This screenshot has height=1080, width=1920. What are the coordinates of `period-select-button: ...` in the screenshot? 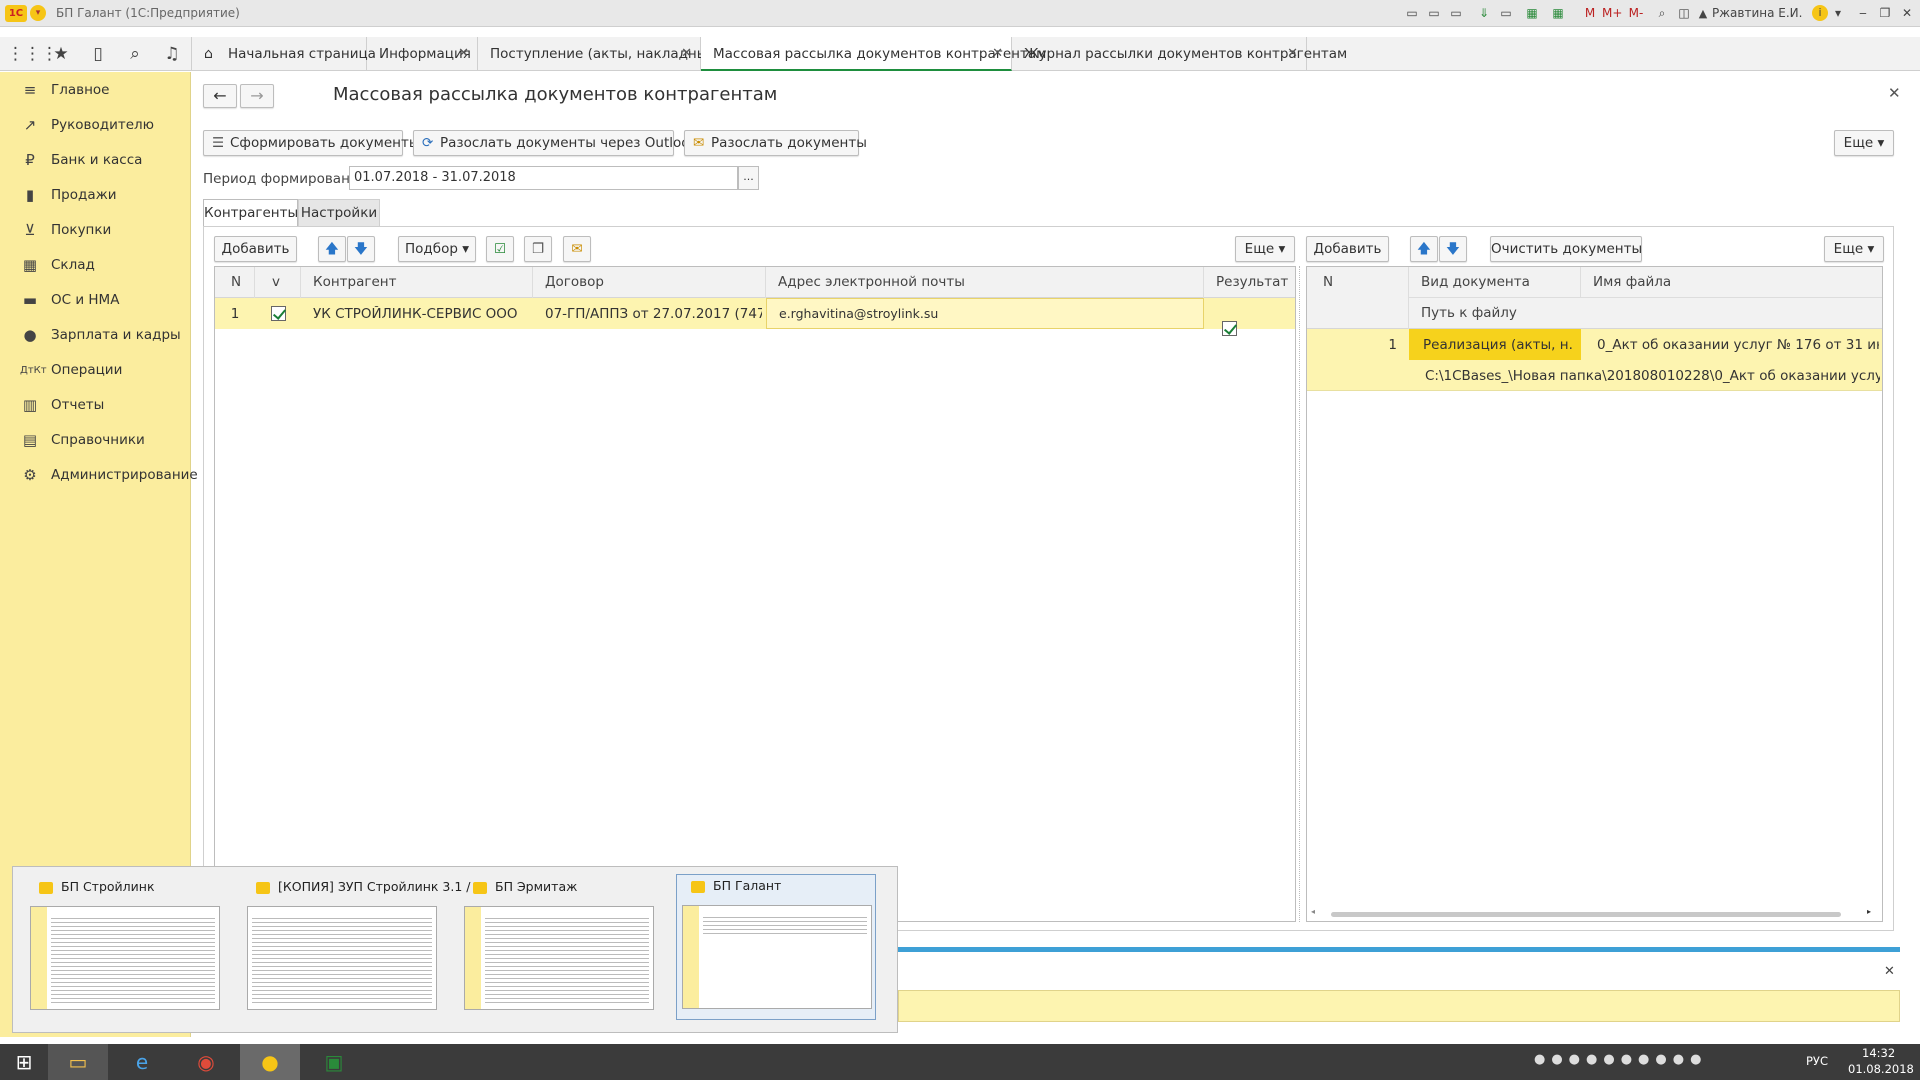 It's located at (748, 178).